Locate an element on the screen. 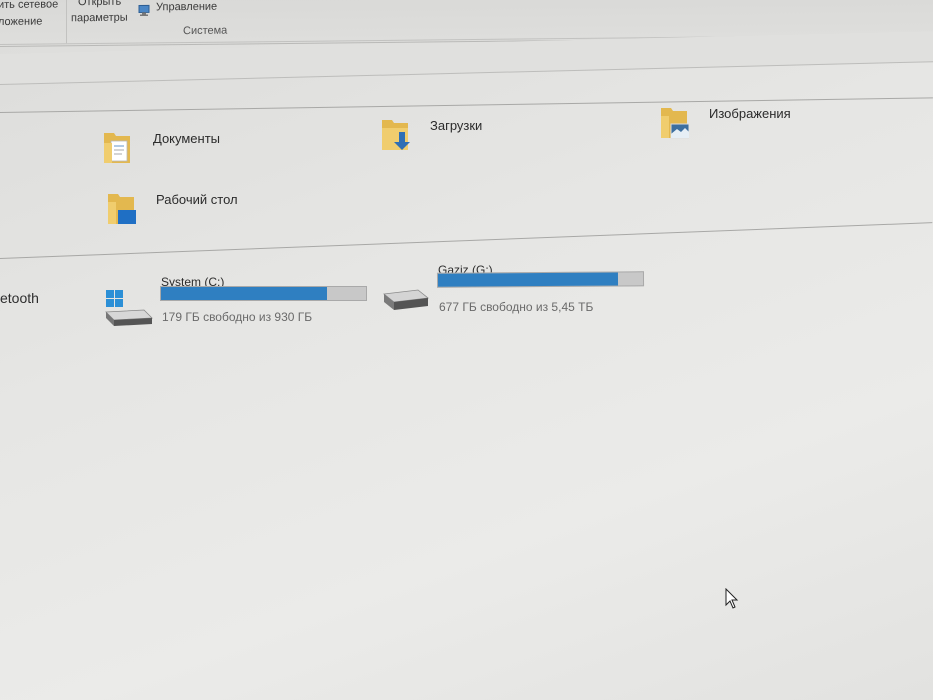 Image resolution: width=933 pixels, height=700 pixels. pictures-folder-icon is located at coordinates (675, 123).